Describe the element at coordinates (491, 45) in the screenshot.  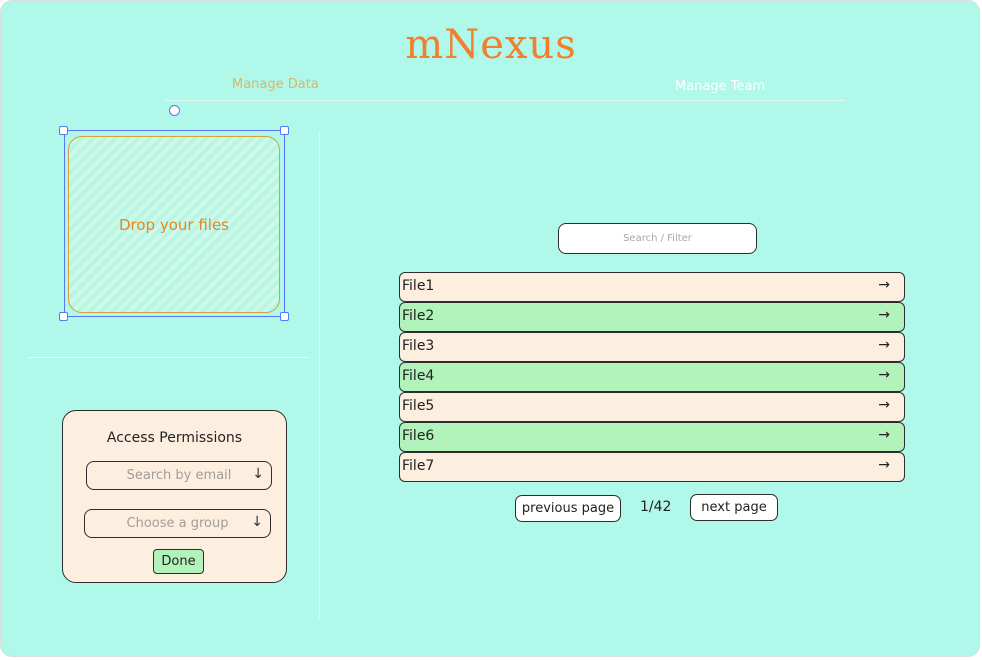
I see `app-title: mNexus` at that location.